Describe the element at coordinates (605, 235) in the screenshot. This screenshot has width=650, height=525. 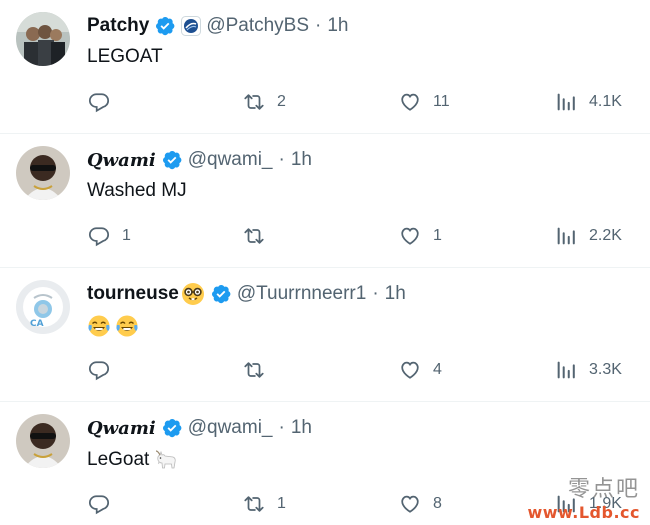
I see `view-count: 2.2K` at that location.